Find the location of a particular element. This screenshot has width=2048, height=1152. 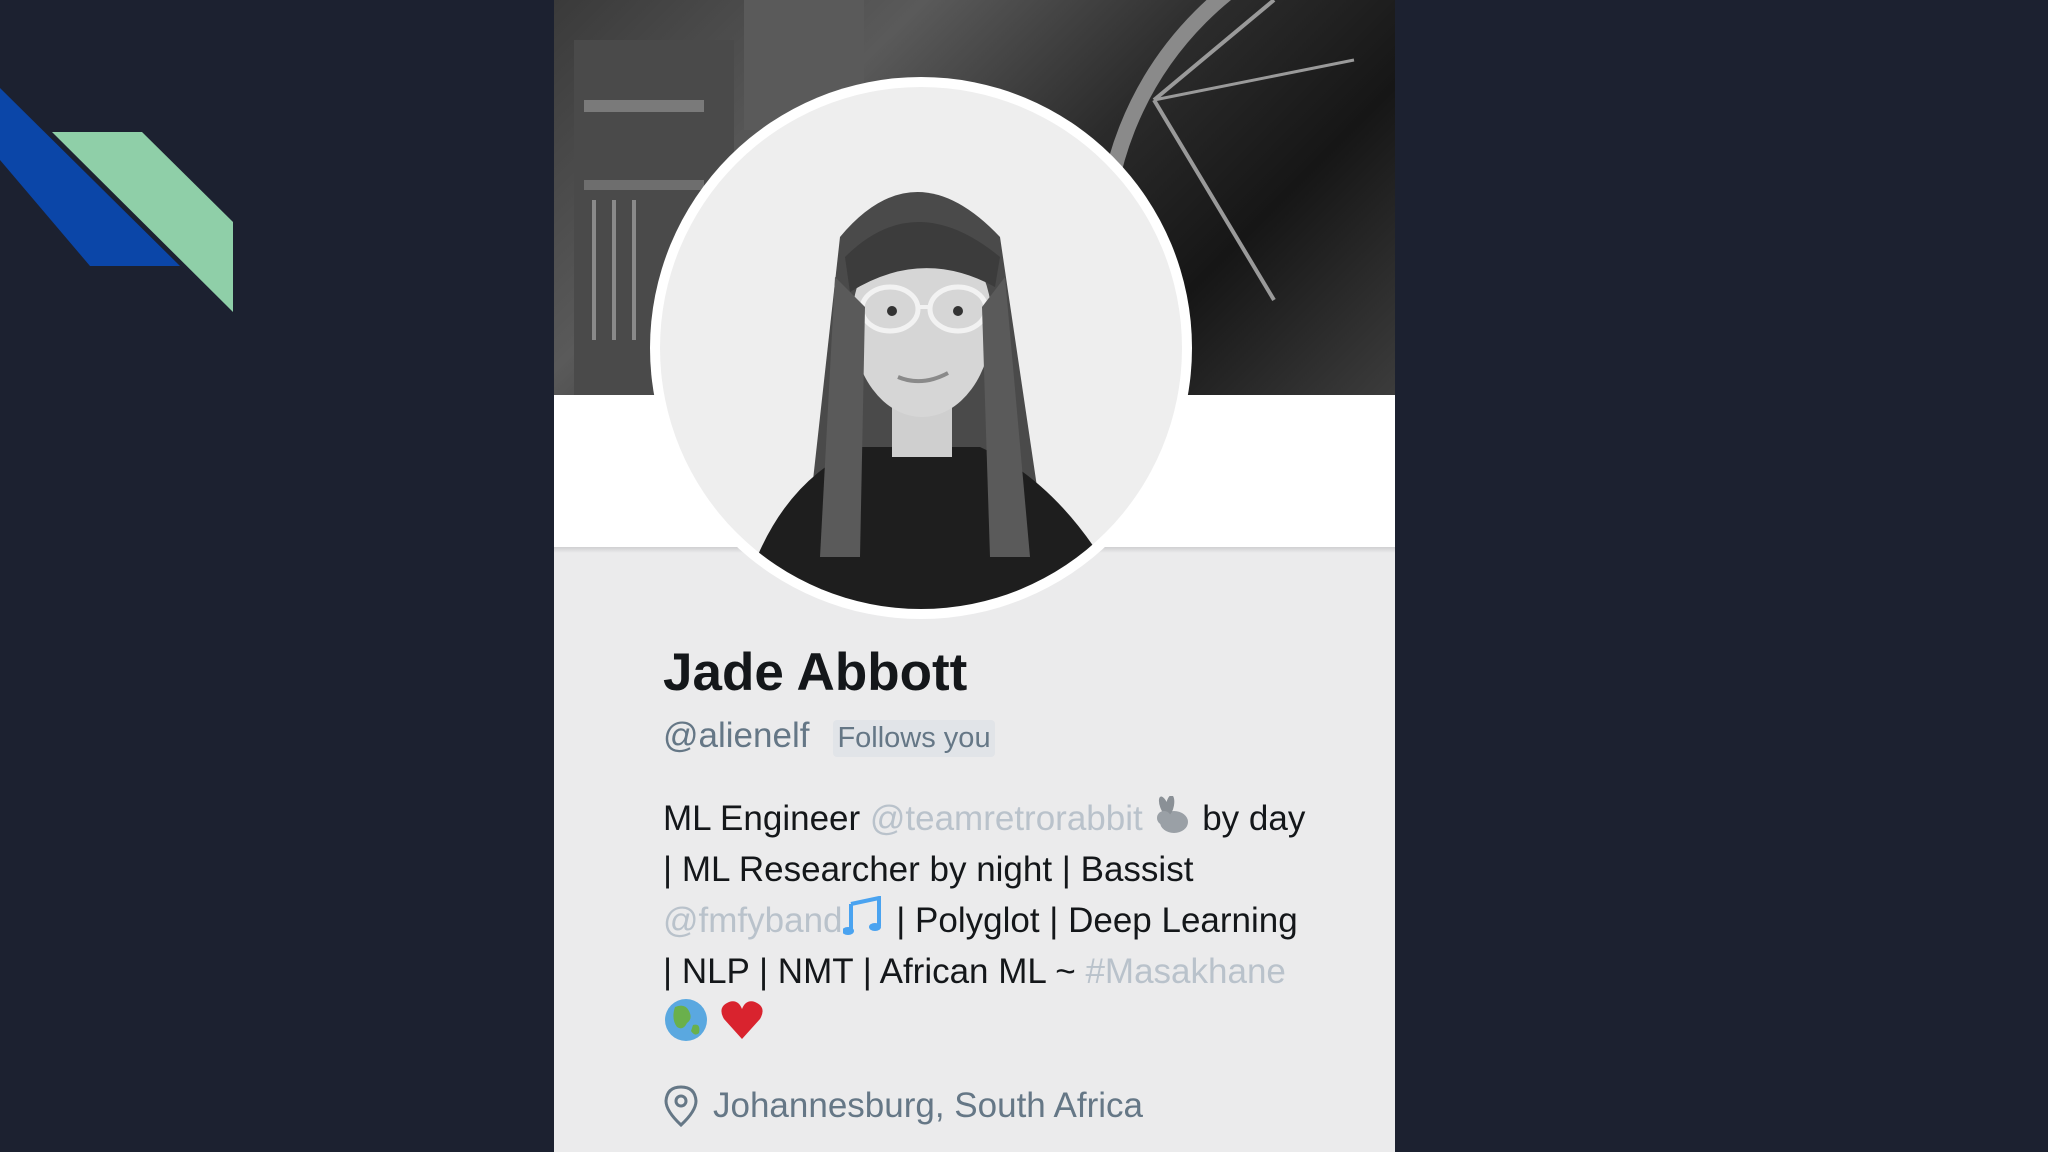

rabbit-icon is located at coordinates (1173, 814).